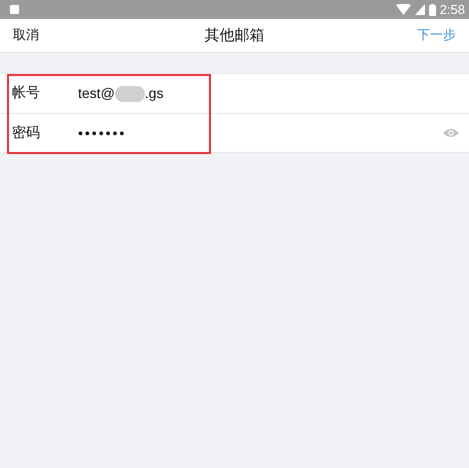 This screenshot has width=469, height=468. What do you see at coordinates (260, 133) in the screenshot?
I see `password-field: •••••••` at bounding box center [260, 133].